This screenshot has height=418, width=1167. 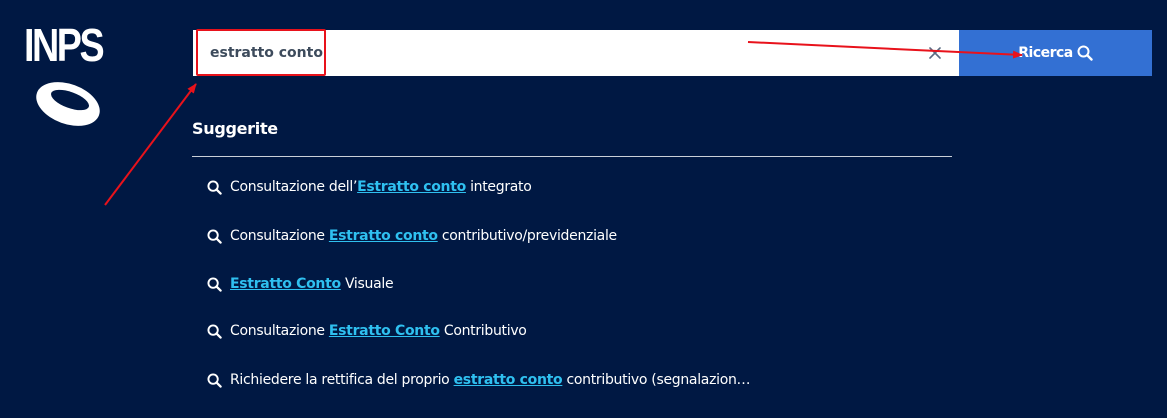 I want to click on annotation-arrow-to-input, so click(x=150, y=144).